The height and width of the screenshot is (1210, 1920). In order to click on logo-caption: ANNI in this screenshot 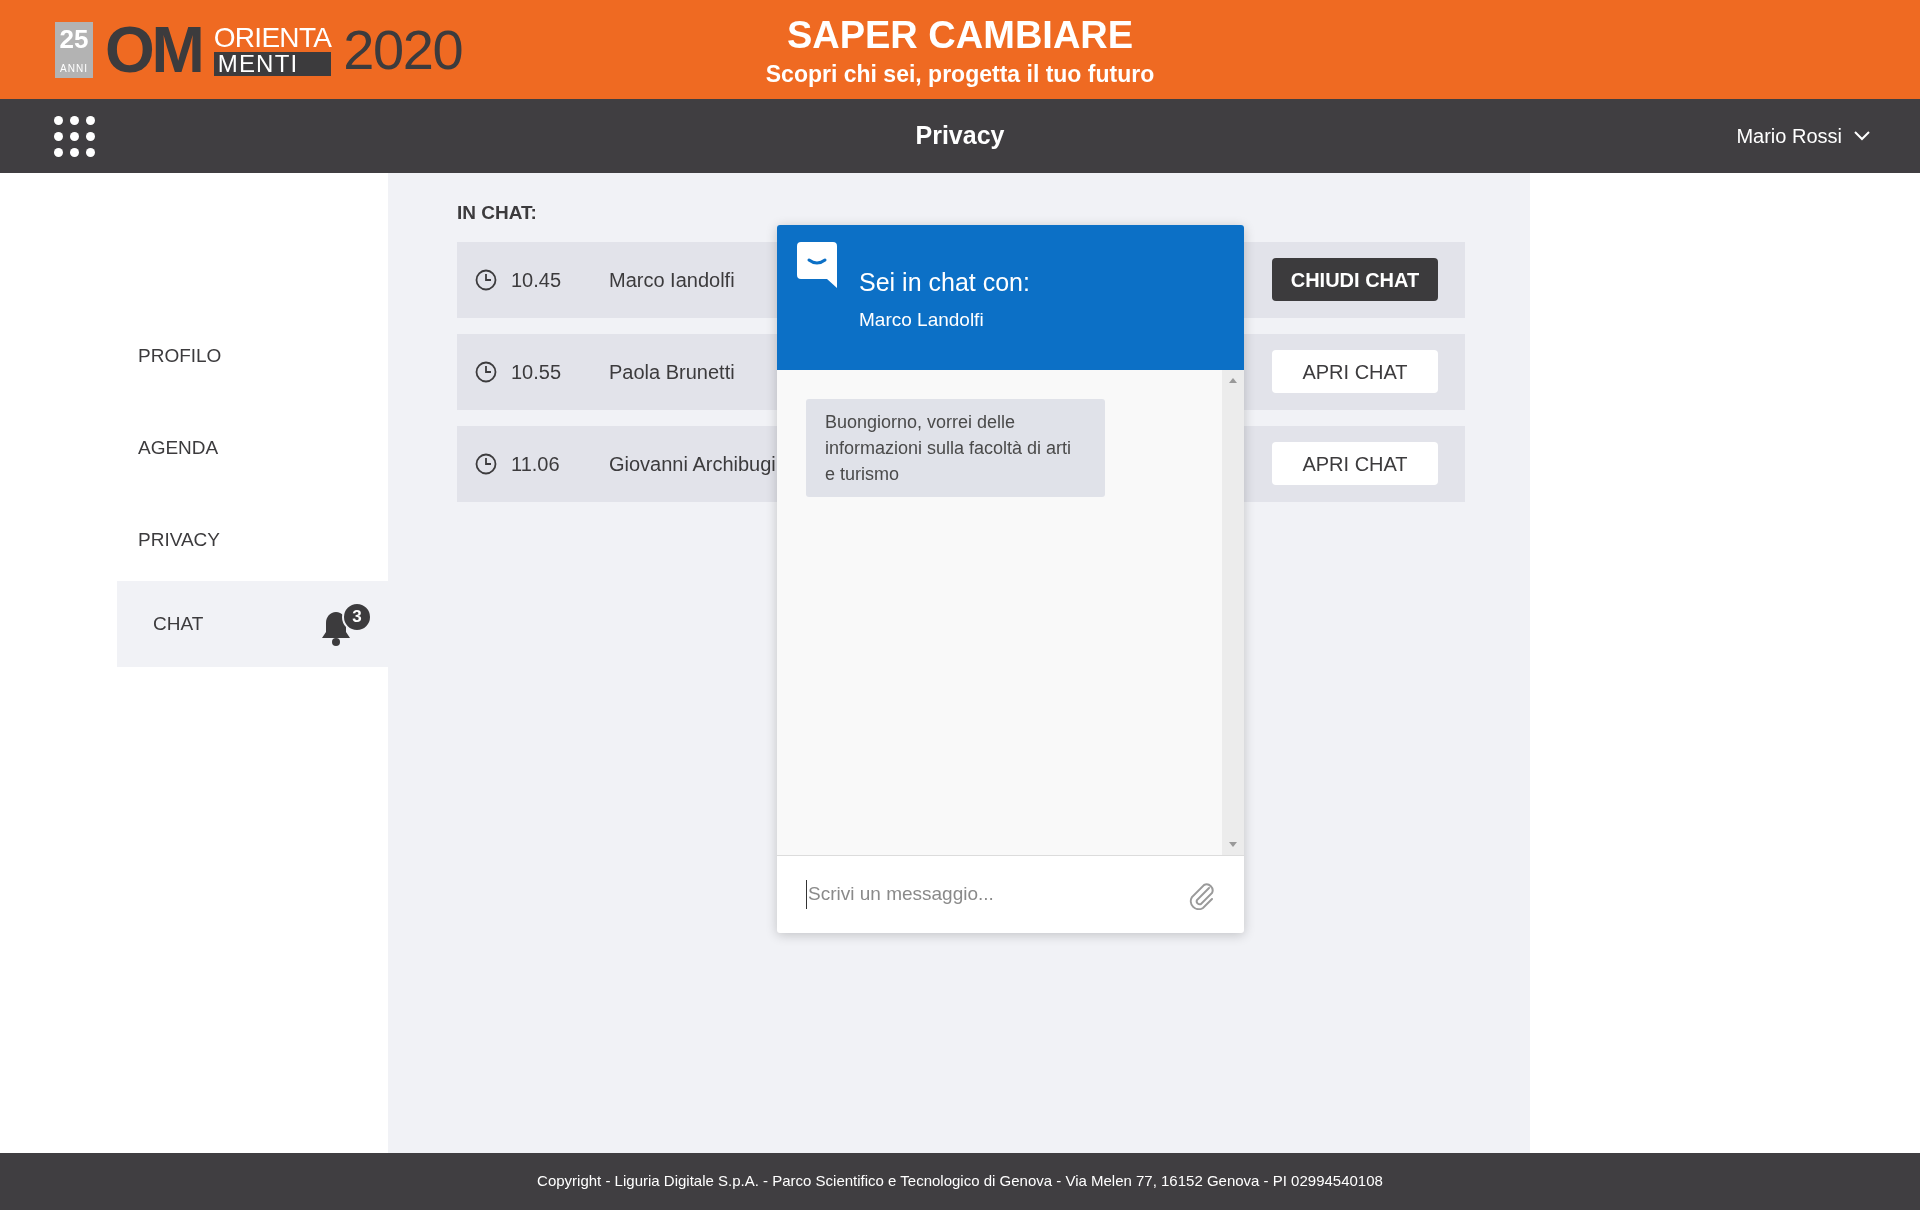, I will do `click(74, 68)`.